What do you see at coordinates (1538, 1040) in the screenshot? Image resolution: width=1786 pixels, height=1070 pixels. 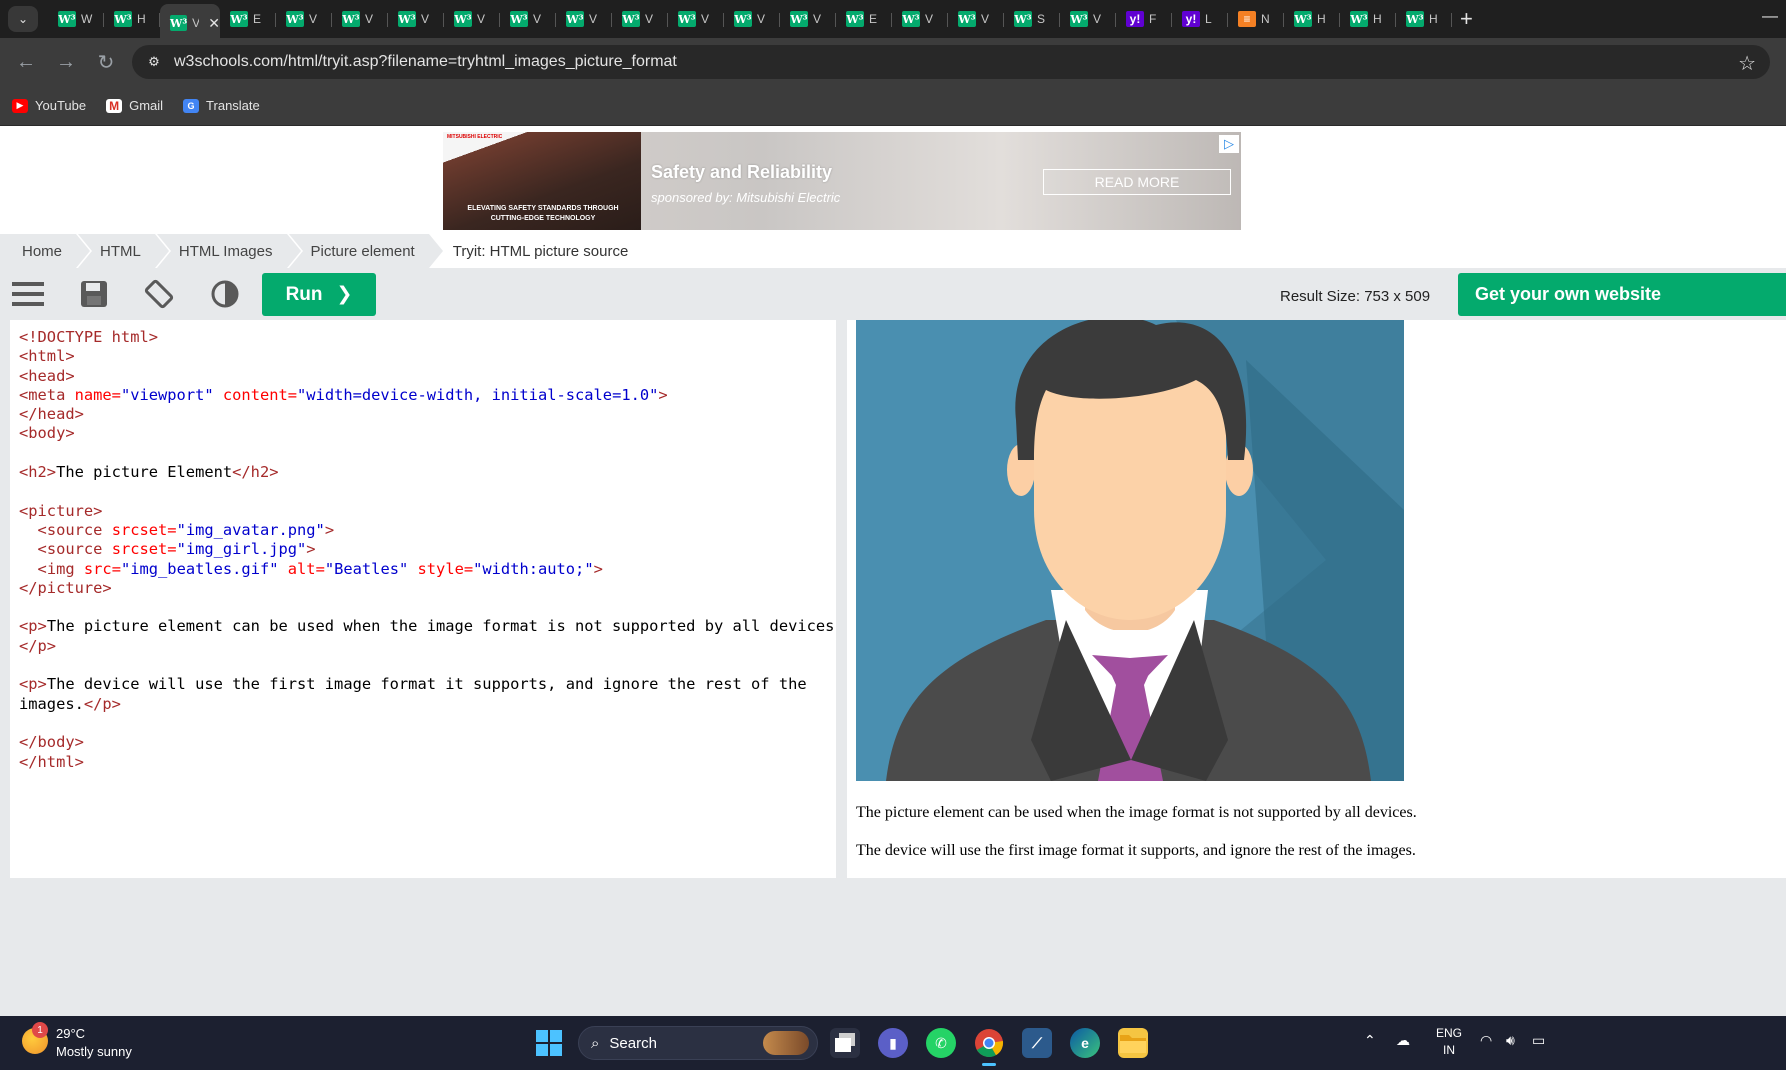 I see `battery-icon: ▭` at bounding box center [1538, 1040].